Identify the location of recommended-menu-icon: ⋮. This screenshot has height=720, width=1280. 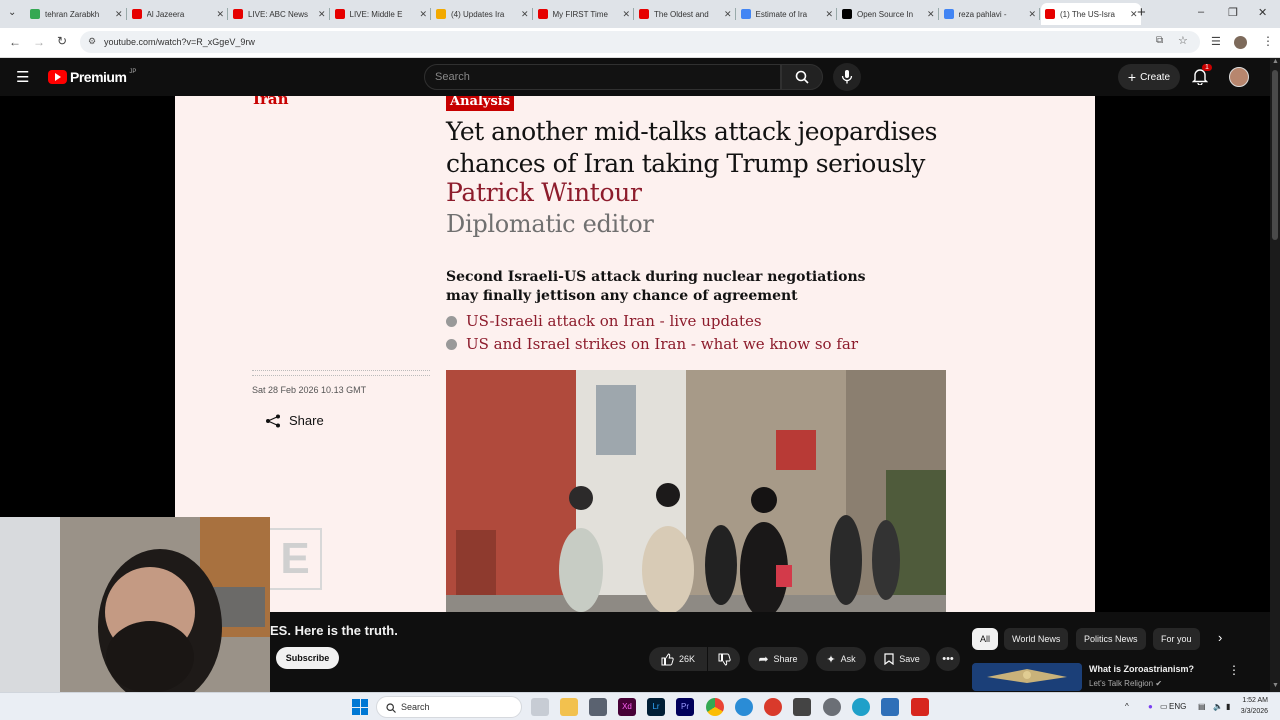
(1234, 670).